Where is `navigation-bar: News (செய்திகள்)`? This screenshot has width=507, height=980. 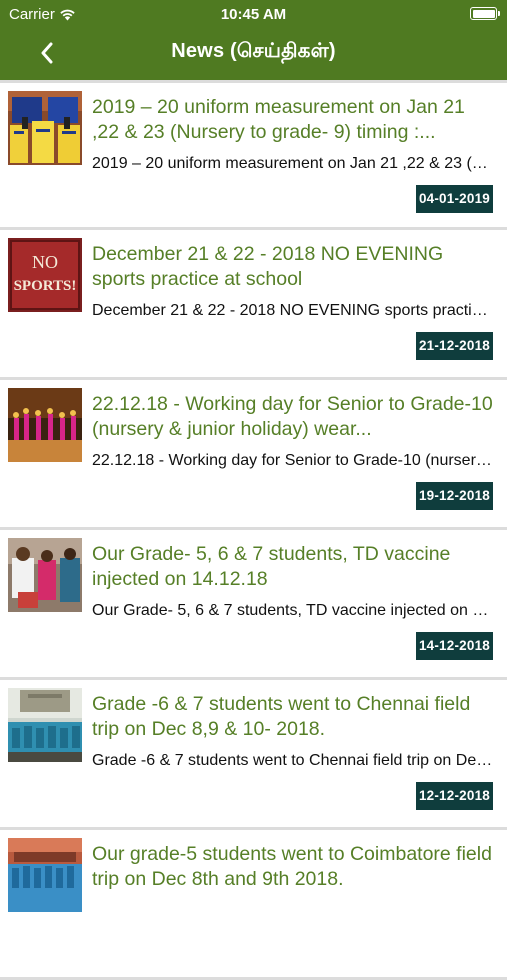
navigation-bar: News (செய்திகள்) is located at coordinates (253, 54).